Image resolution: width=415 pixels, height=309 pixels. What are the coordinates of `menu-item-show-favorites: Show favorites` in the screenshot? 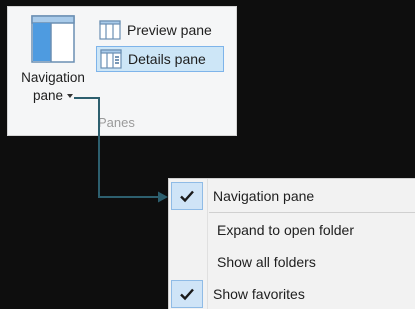 It's located at (292, 294).